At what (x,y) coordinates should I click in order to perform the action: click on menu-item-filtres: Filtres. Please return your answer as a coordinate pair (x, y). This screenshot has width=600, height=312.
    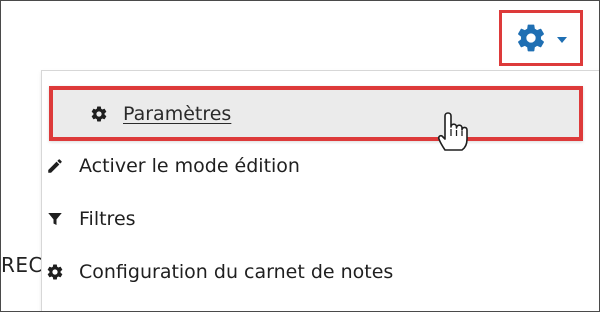
    Looking at the image, I should click on (90, 219).